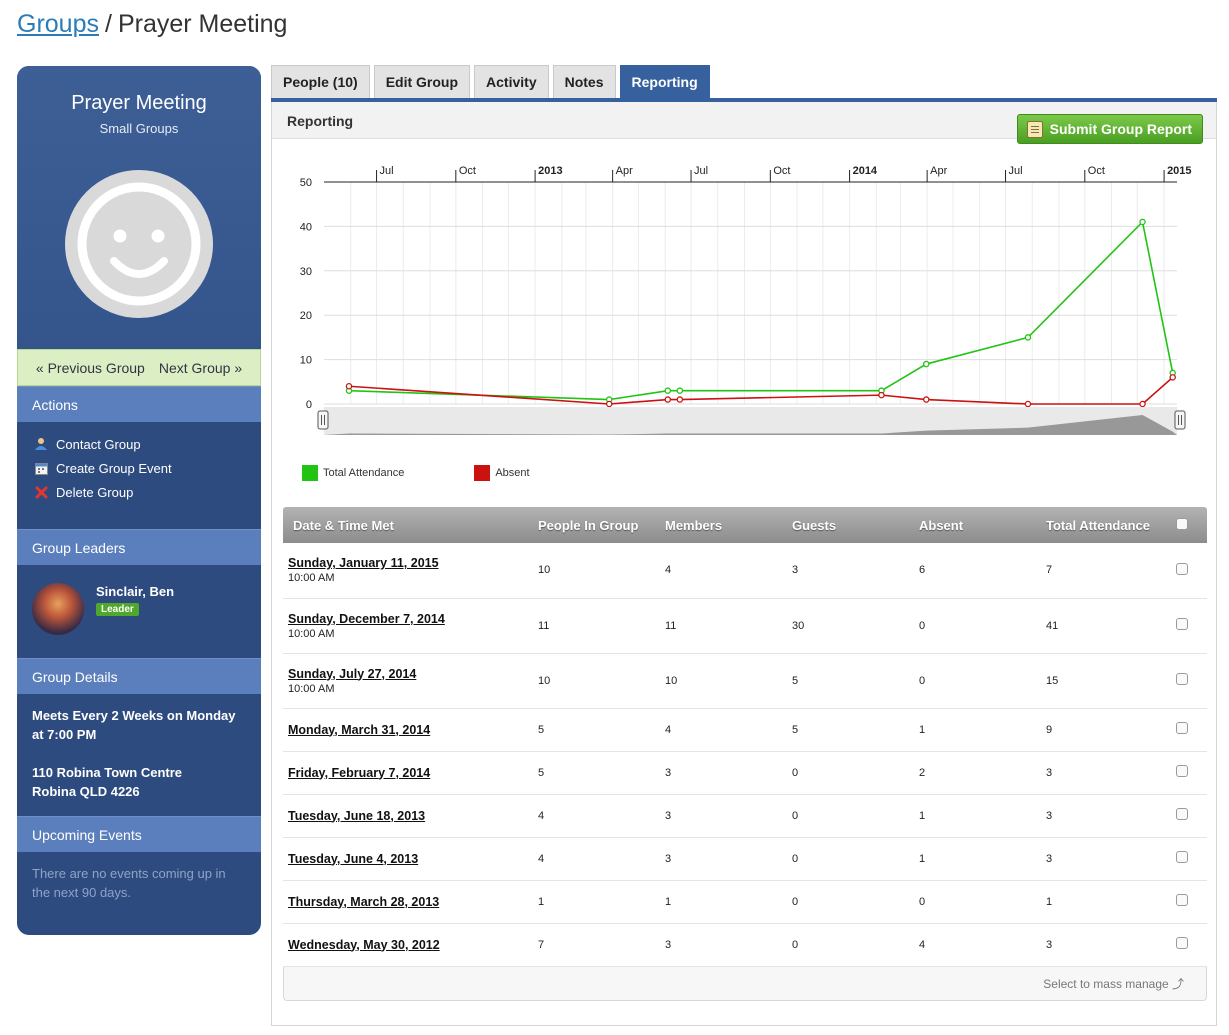 This screenshot has height=1035, width=1229. What do you see at coordinates (90, 368) in the screenshot?
I see `previous-group-link: « Previous Group` at bounding box center [90, 368].